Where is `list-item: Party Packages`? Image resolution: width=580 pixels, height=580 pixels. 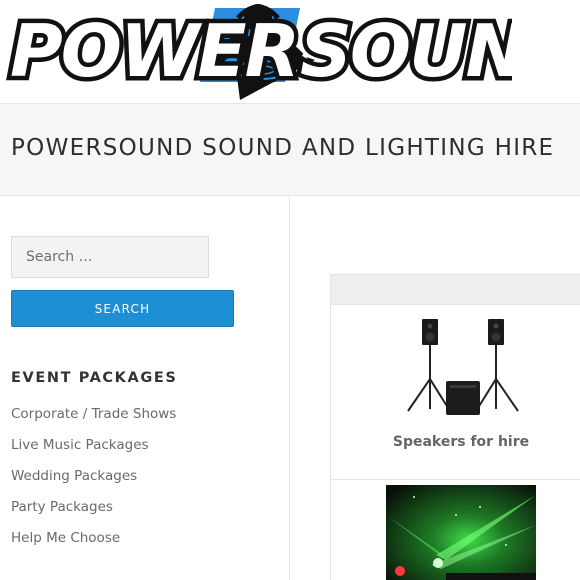
list-item: Party Packages is located at coordinates (93, 511).